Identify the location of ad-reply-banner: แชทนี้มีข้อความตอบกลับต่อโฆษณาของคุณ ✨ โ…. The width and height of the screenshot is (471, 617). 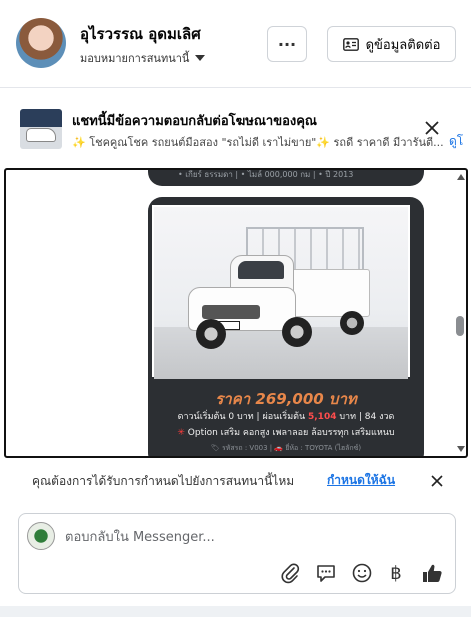
(235, 131).